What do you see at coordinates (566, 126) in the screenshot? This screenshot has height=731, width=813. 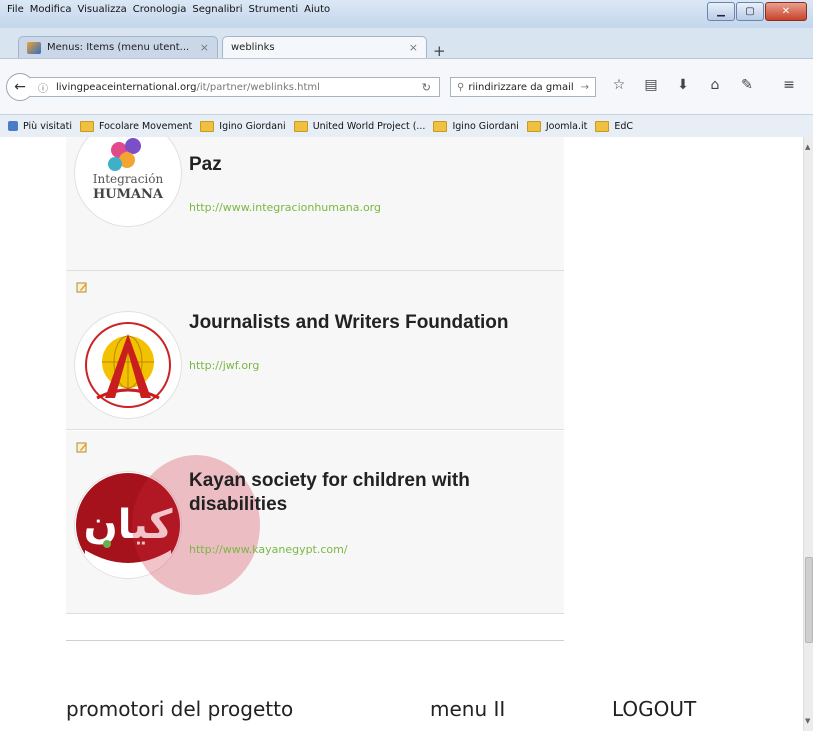 I see `bookmark-label: Joomla.it` at bounding box center [566, 126].